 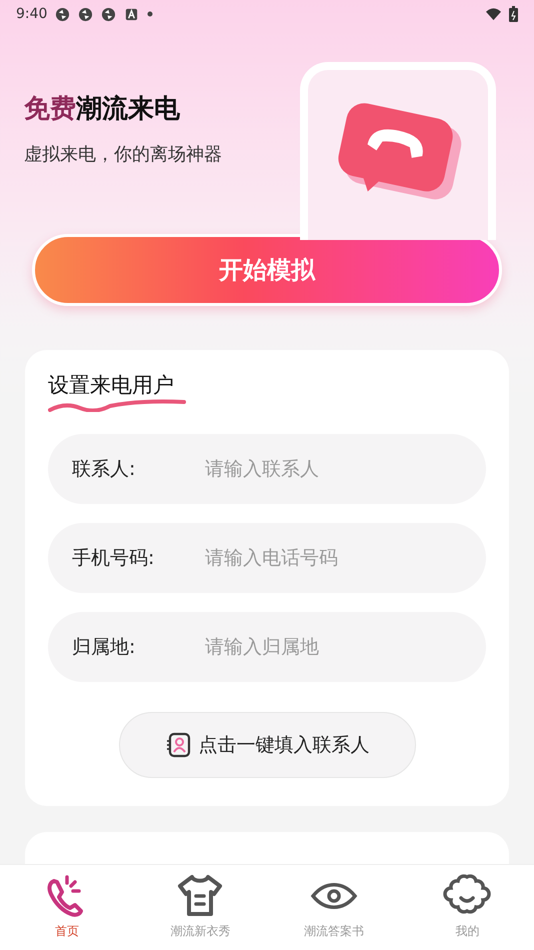 What do you see at coordinates (493, 14) in the screenshot?
I see `wifi-icon` at bounding box center [493, 14].